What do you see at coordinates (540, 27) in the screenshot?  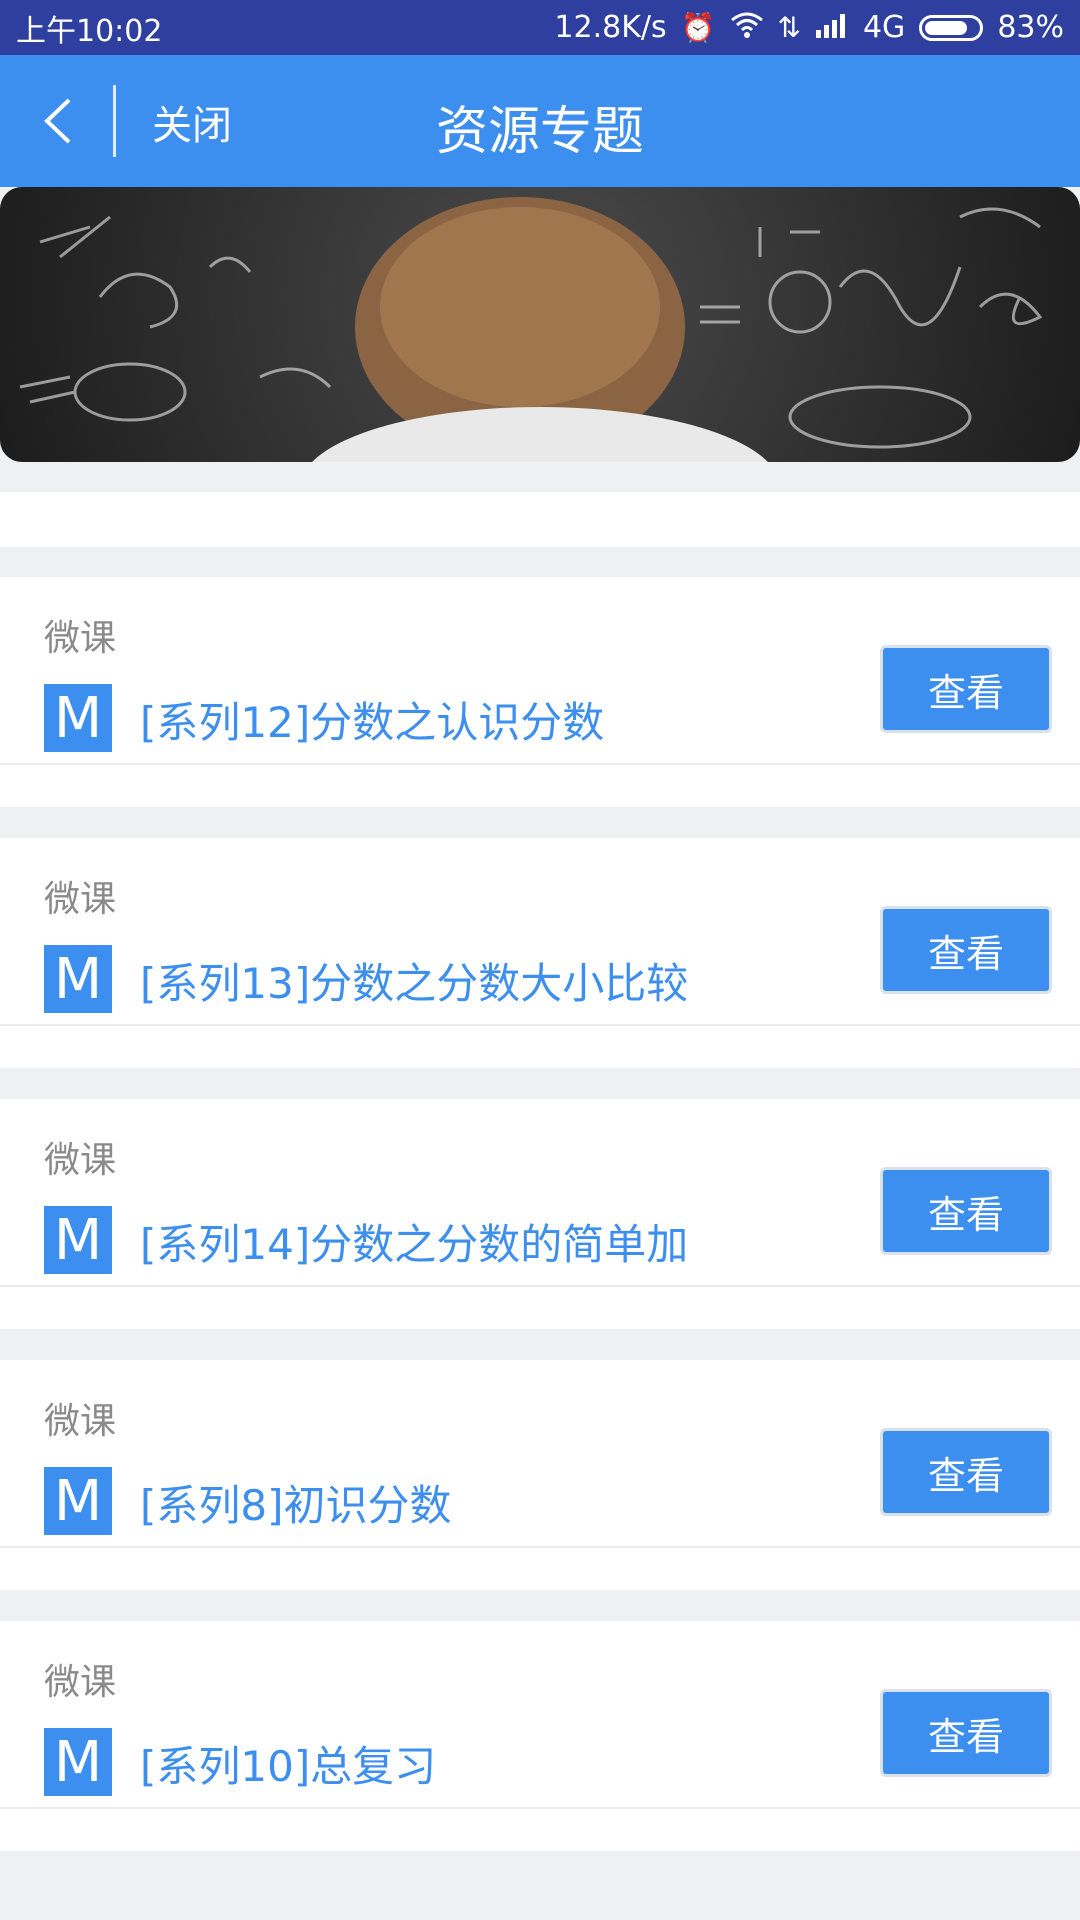 I see `status-bar: 上午10:02 12.8K/s ⏰ ⇅ 4G 83%` at bounding box center [540, 27].